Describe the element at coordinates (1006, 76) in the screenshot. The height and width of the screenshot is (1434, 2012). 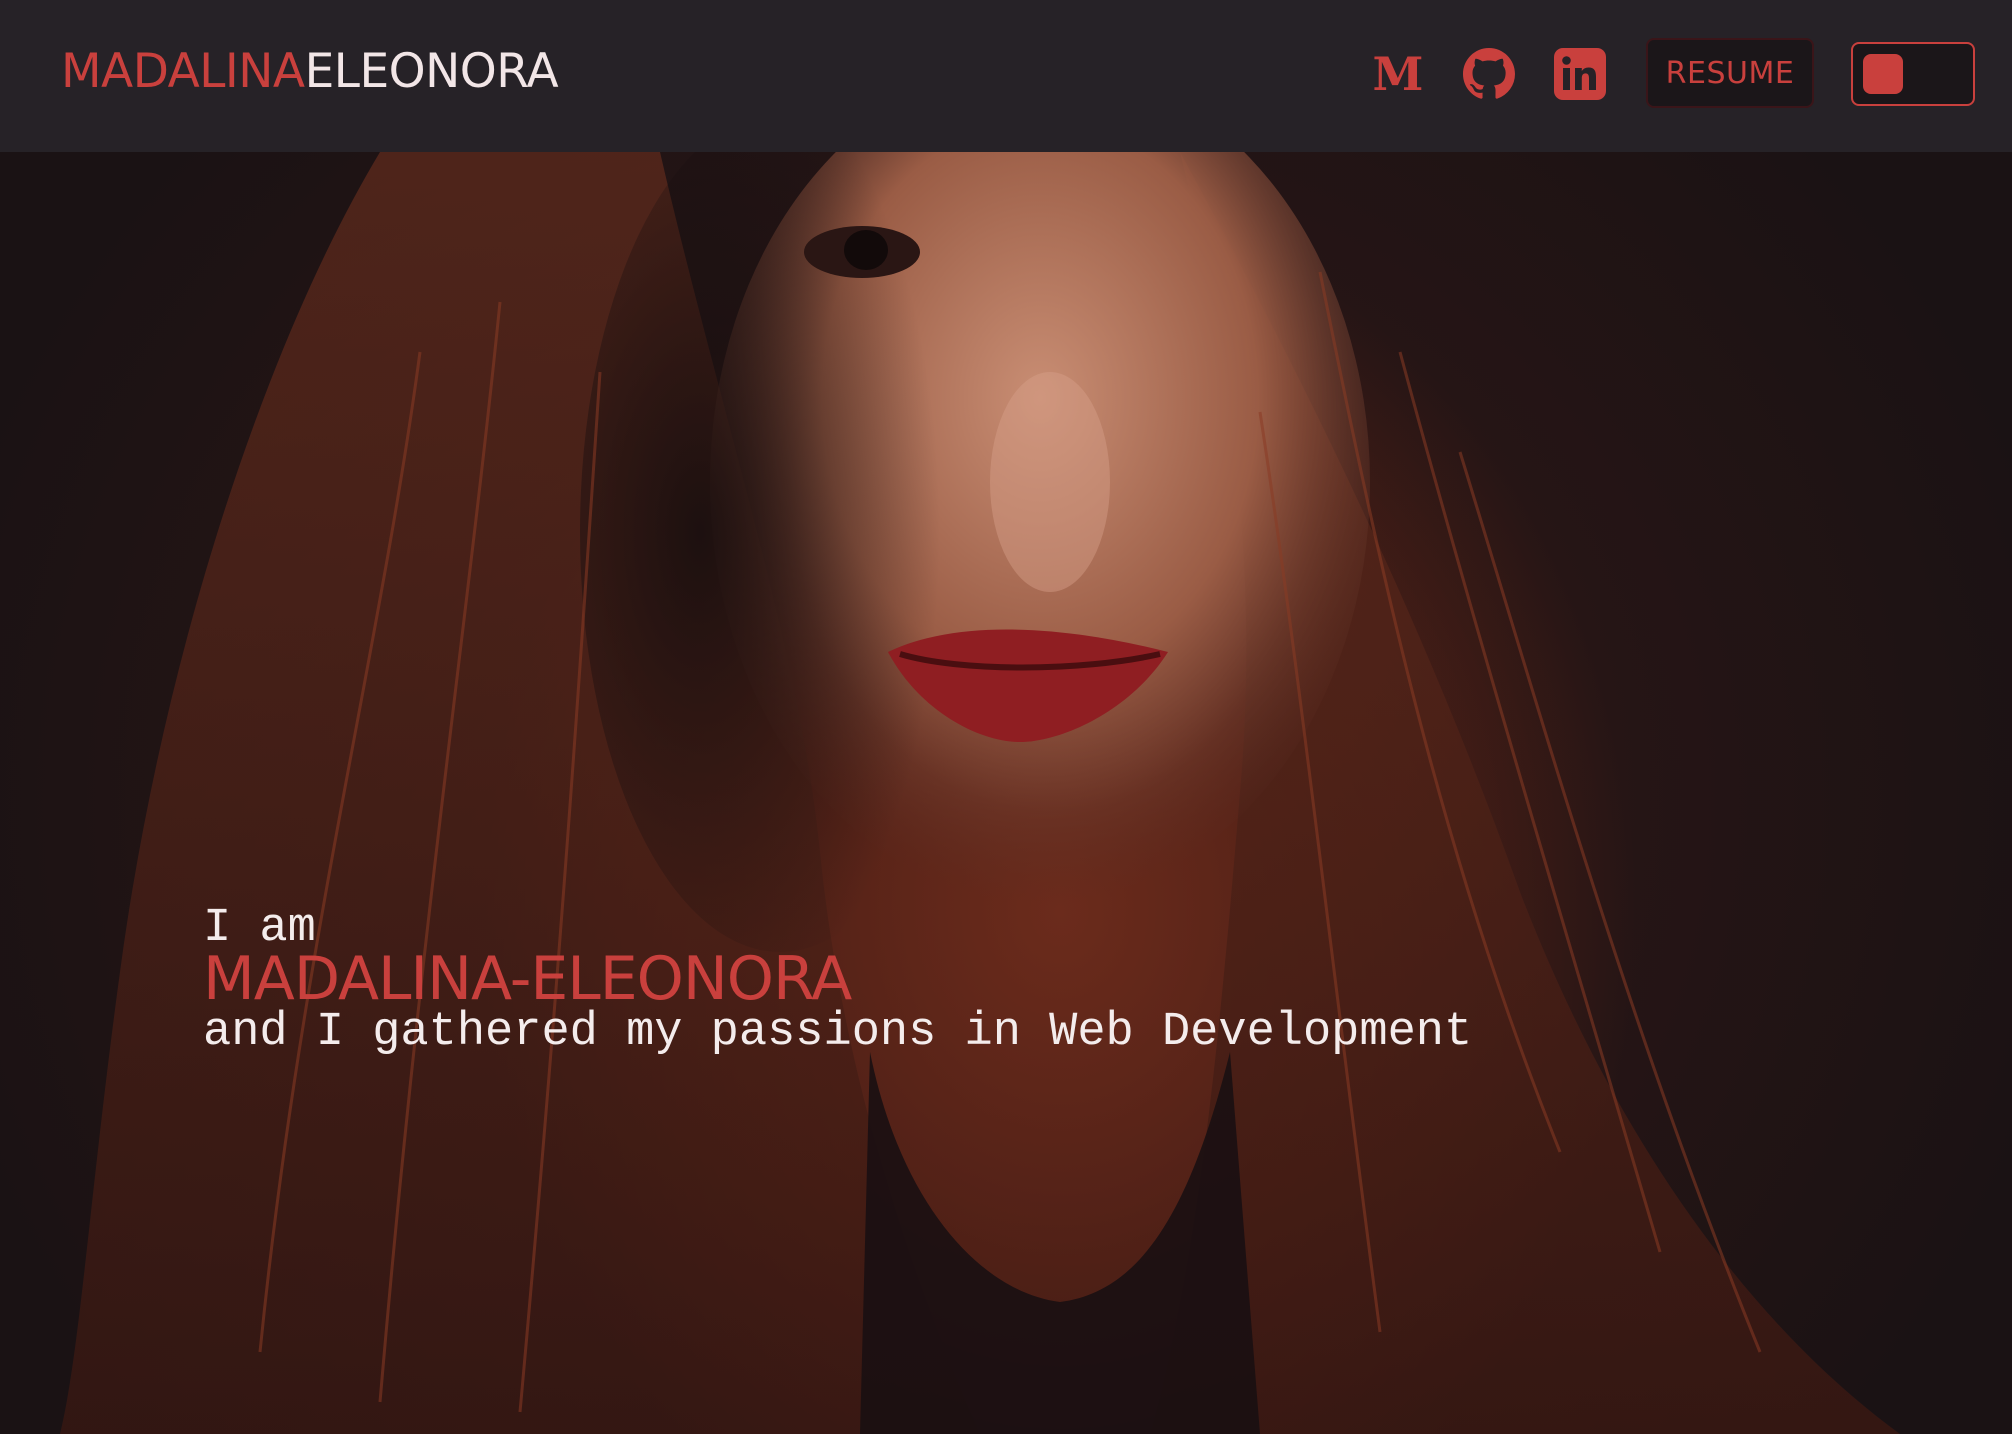
I see `site-header: MADALINAELEONORA M RESUME` at that location.